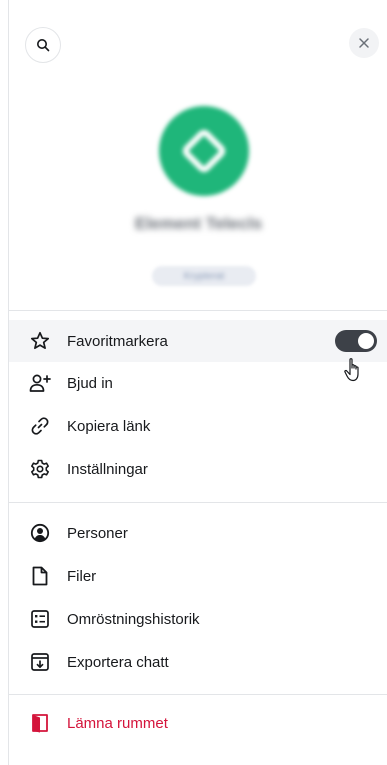 The width and height of the screenshot is (387, 765). Describe the element at coordinates (118, 662) in the screenshot. I see `menu-item-label: Exportera chatt` at that location.